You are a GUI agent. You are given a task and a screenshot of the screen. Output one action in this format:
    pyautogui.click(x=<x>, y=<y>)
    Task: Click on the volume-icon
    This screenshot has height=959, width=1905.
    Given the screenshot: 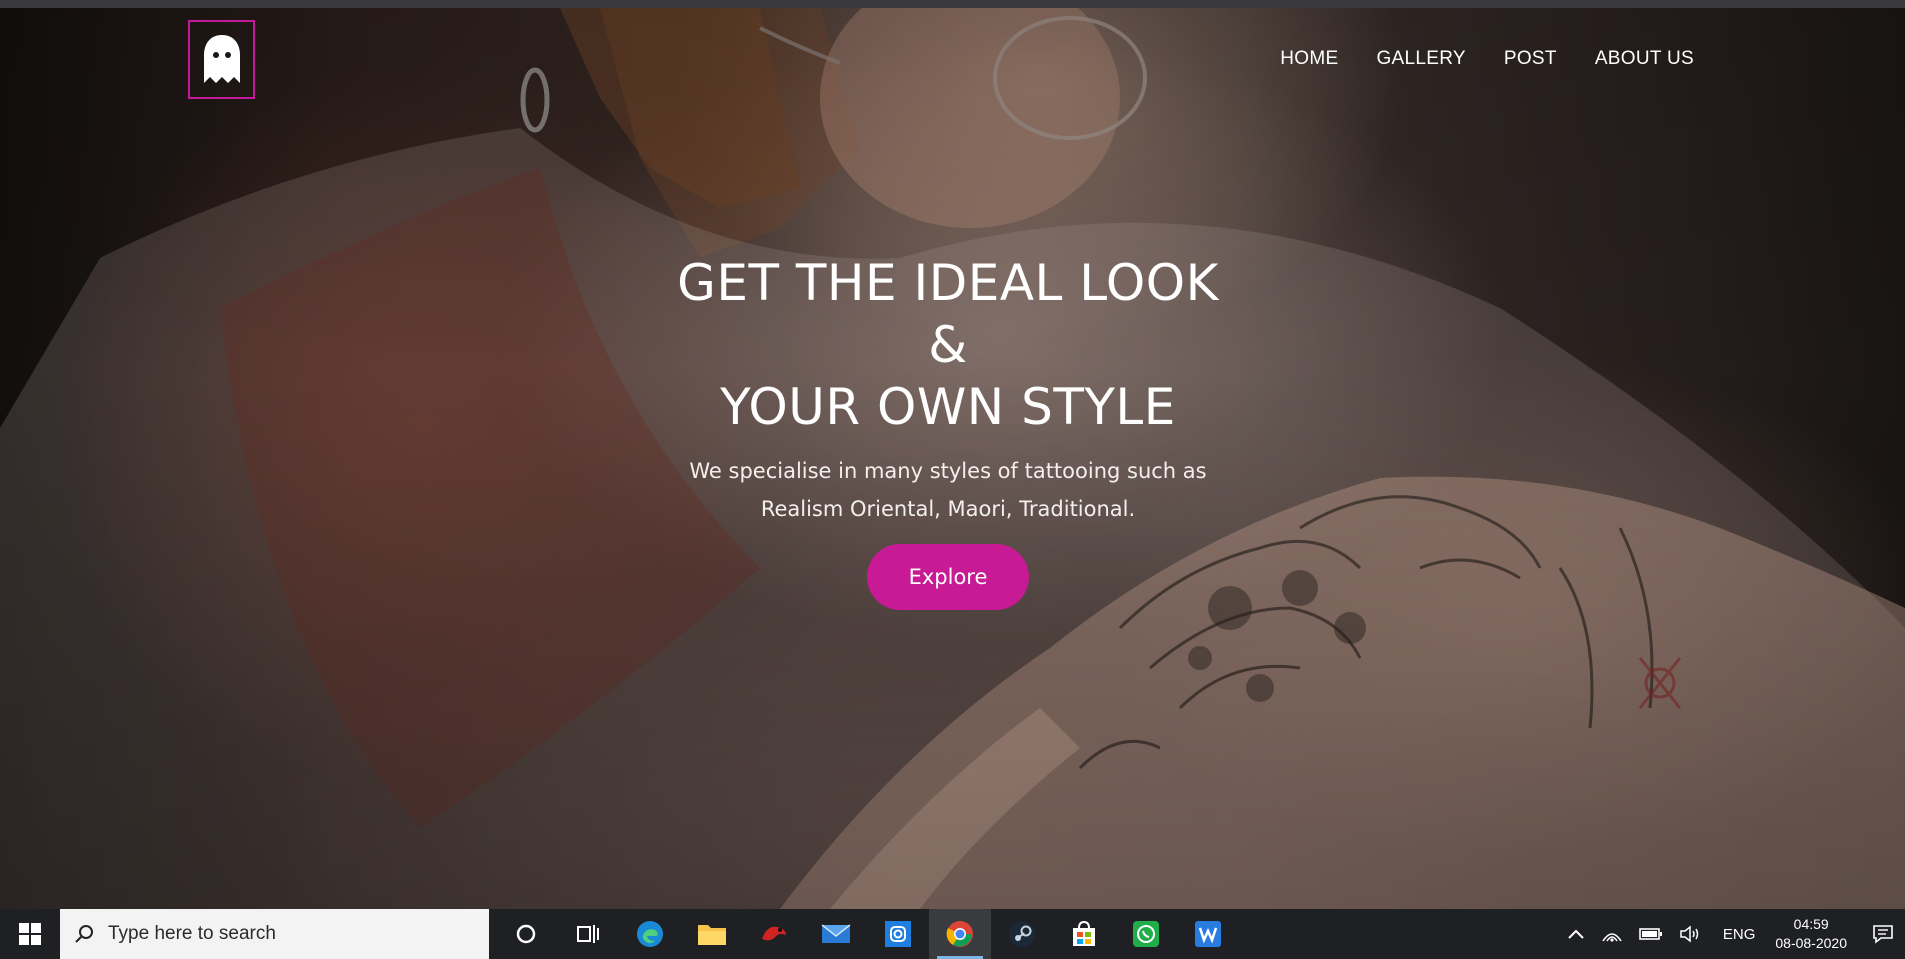 What is the action you would take?
    pyautogui.click(x=1689, y=934)
    